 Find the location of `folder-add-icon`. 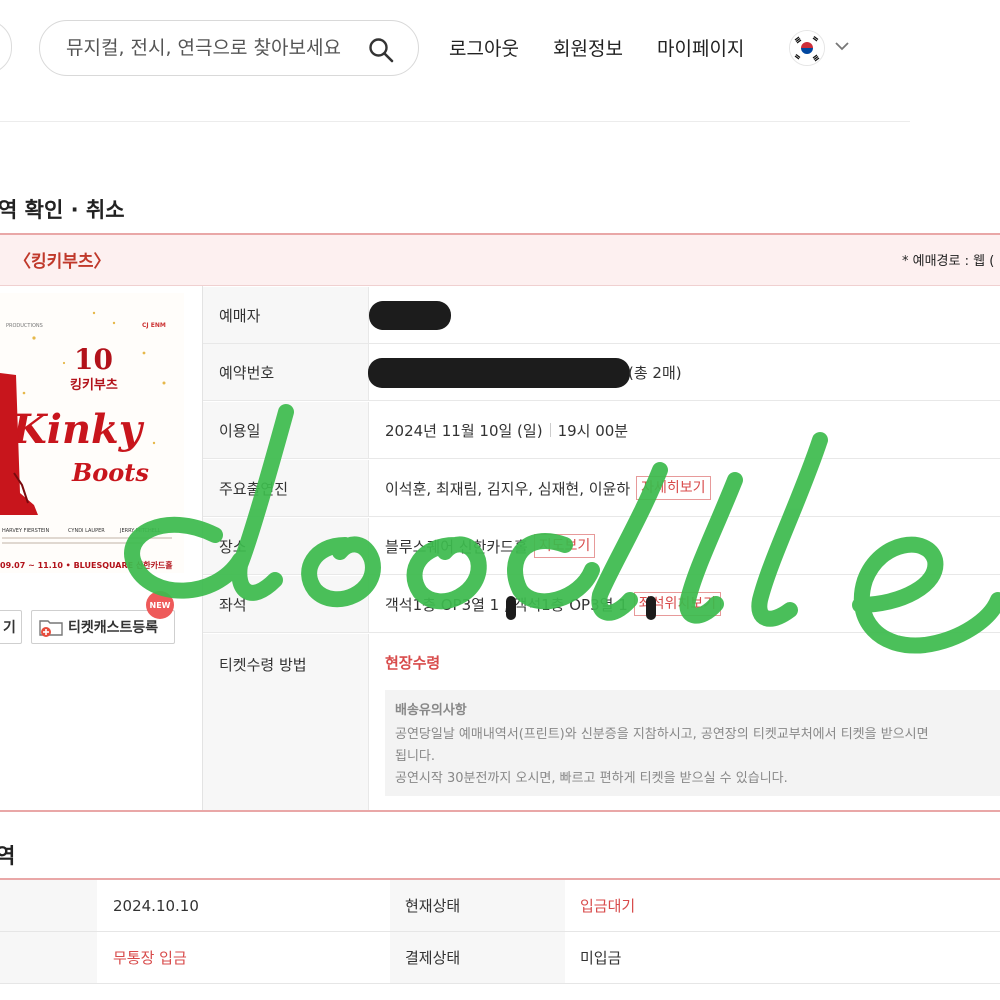

folder-add-icon is located at coordinates (51, 628).